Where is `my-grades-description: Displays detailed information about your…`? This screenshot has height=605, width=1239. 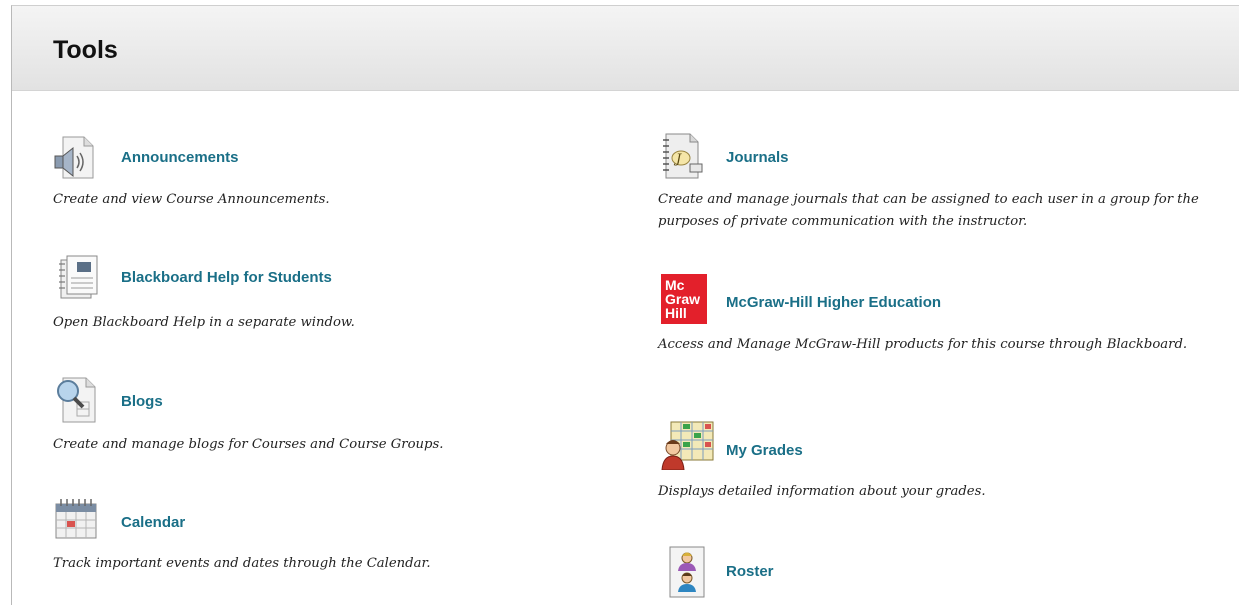
my-grades-description: Displays detailed information about your… is located at coordinates (822, 491).